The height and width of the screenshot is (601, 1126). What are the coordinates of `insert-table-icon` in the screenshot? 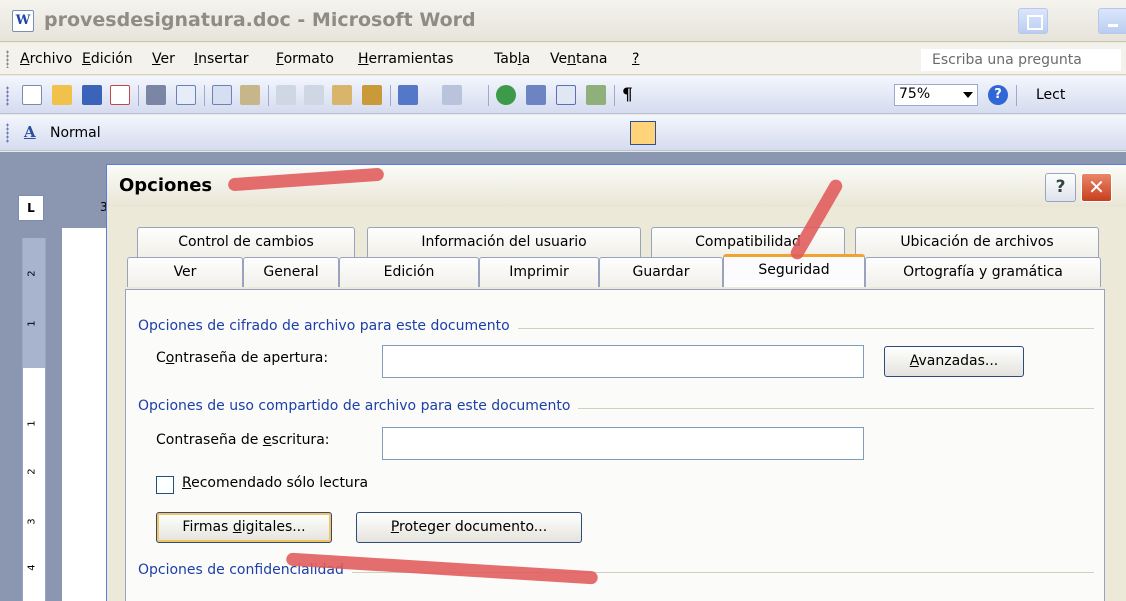 It's located at (566, 95).